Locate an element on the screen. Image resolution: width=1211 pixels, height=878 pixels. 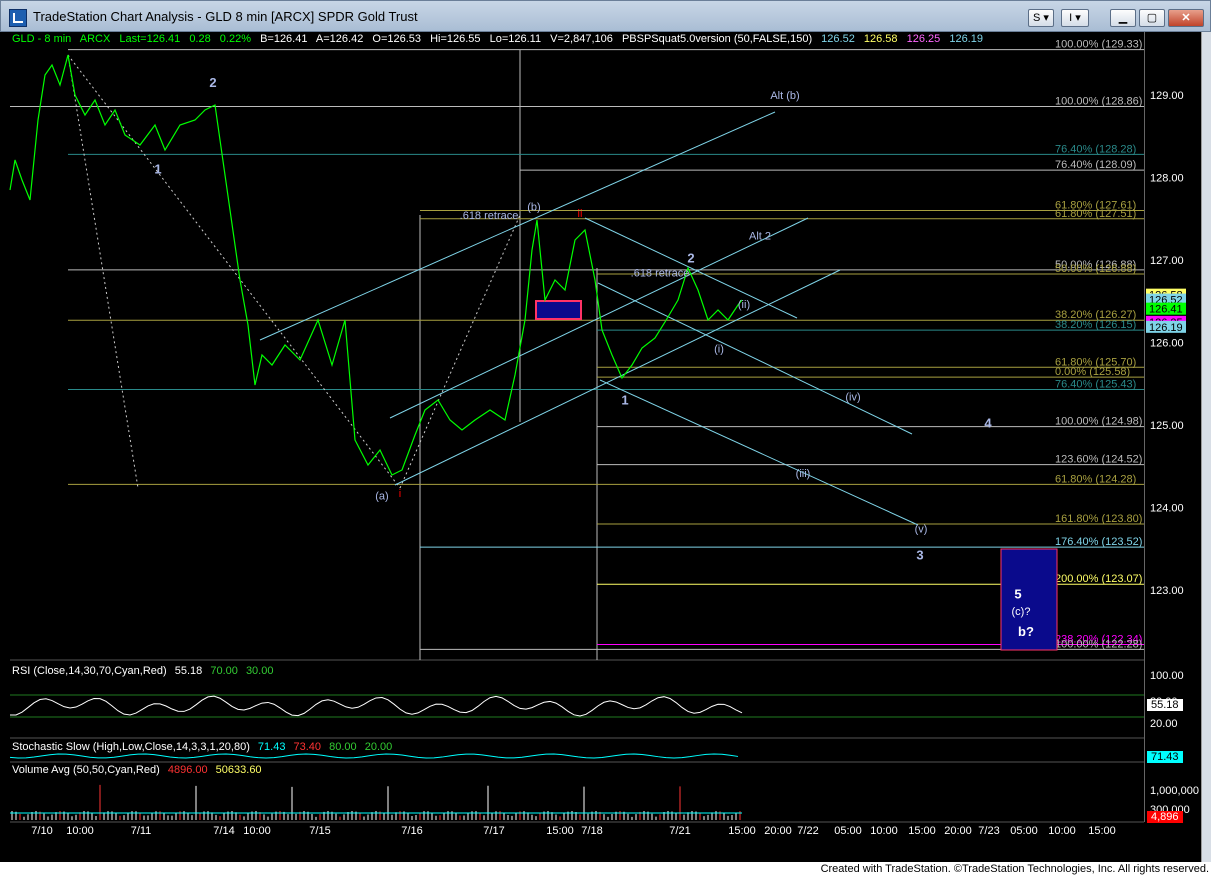
wave-label-2: Alt (b) is located at coordinates (784, 96).